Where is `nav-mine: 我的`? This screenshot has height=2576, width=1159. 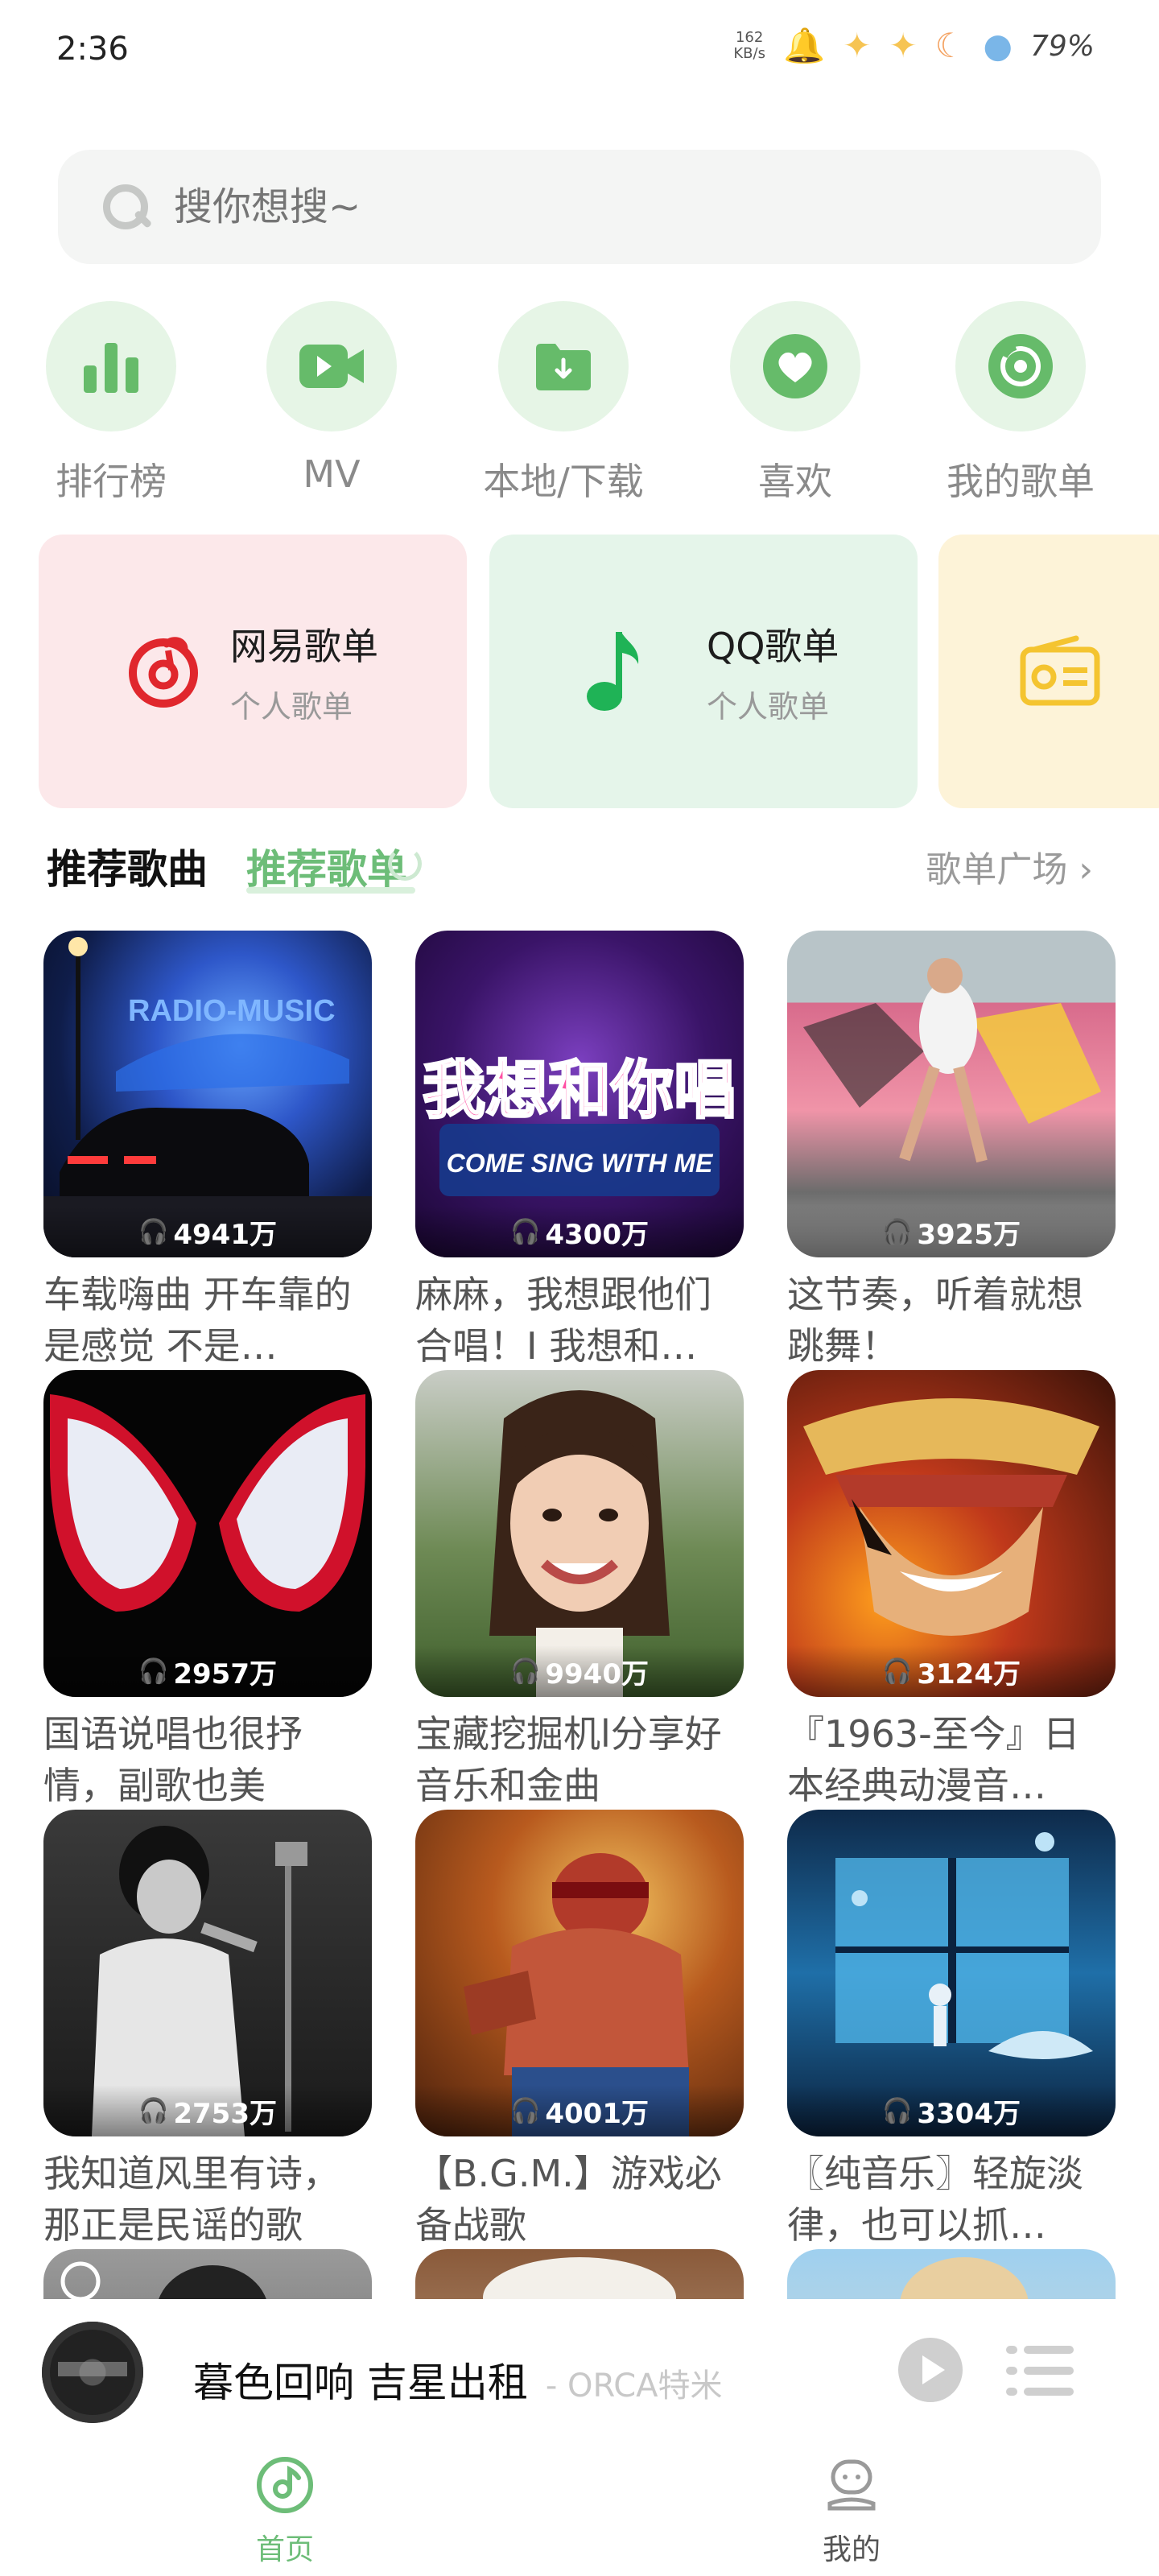
nav-mine: 我的 is located at coordinates (851, 2511).